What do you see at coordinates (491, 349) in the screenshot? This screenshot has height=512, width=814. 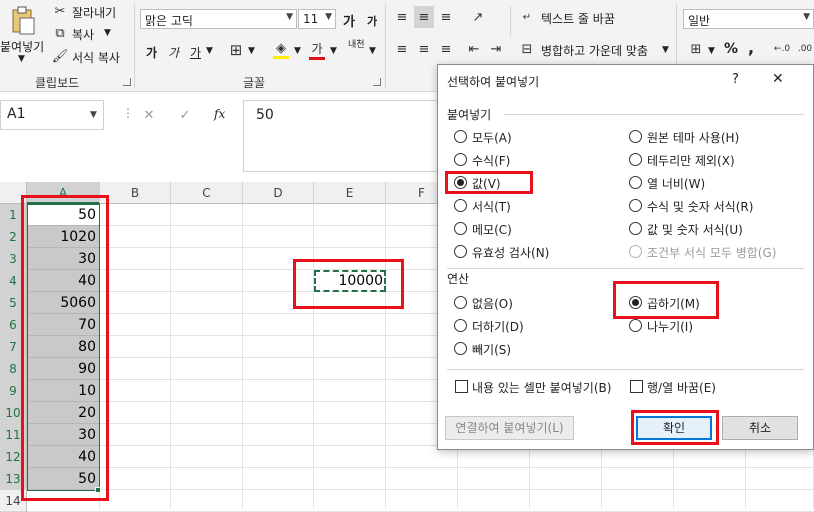 I see `option-label-op_left-2: 빼기(S)` at bounding box center [491, 349].